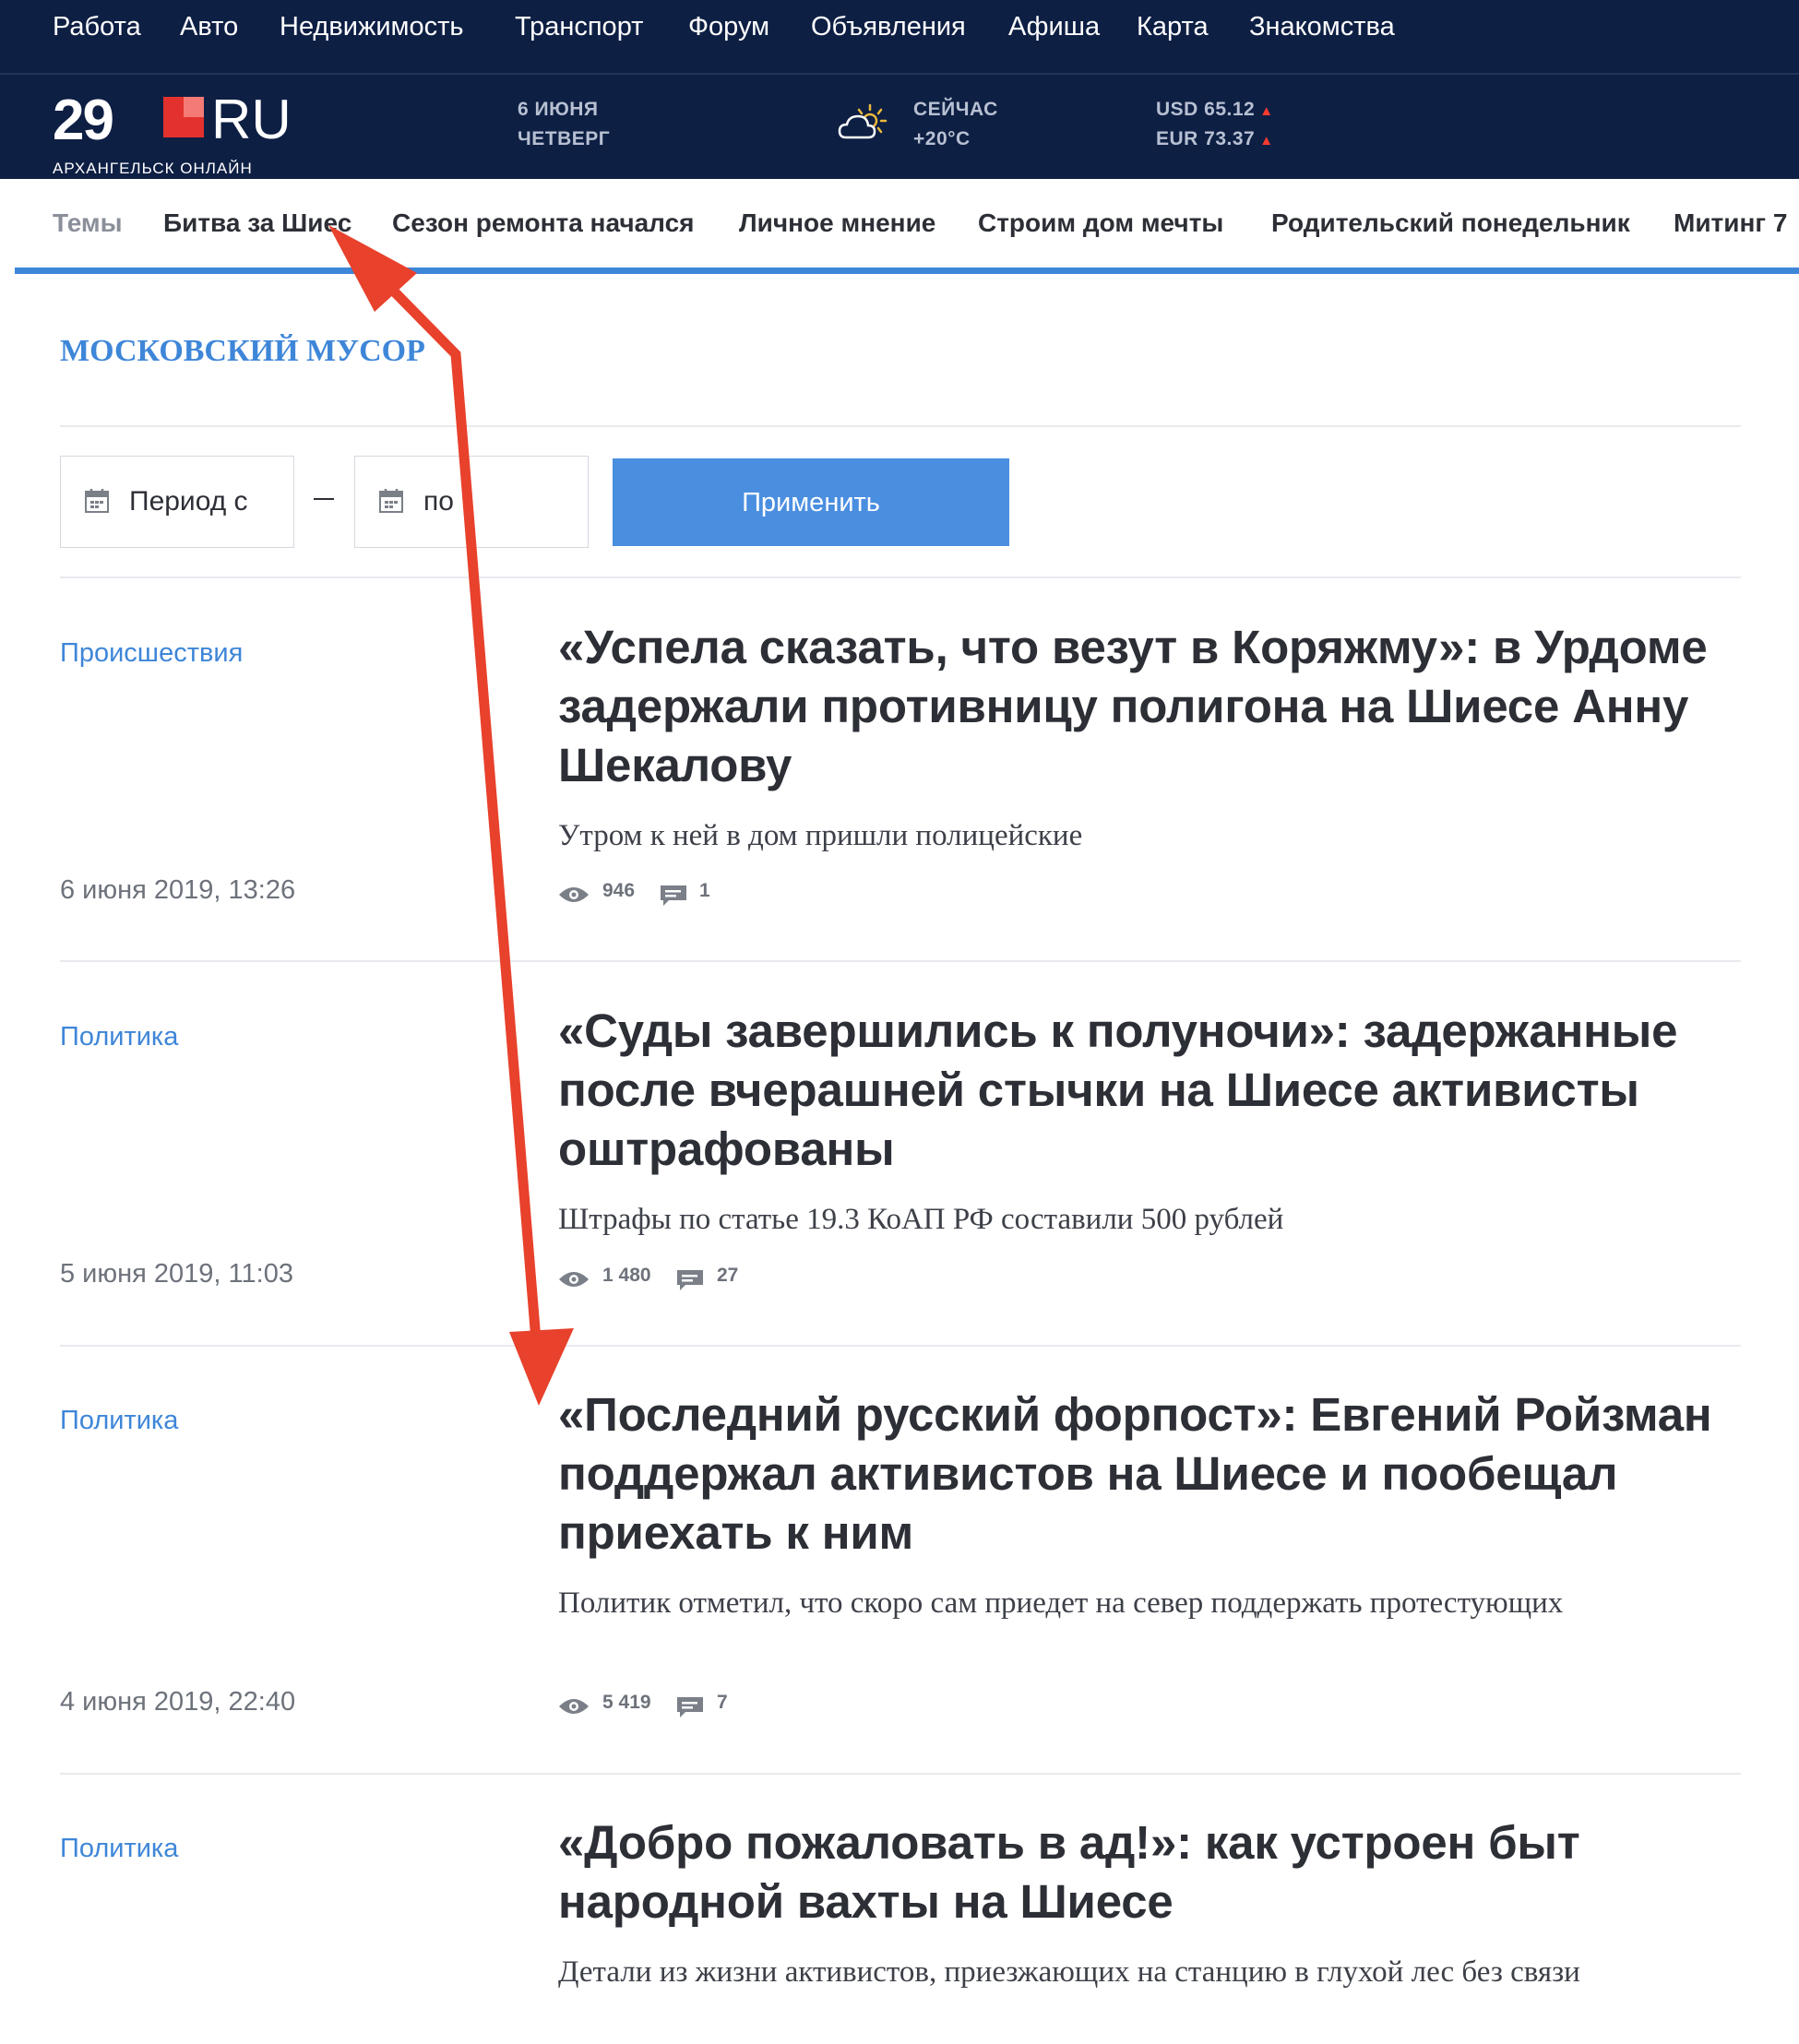 The image size is (1799, 2044). Describe the element at coordinates (1173, 27) in the screenshot. I see `nav-link-karta: Карта` at that location.